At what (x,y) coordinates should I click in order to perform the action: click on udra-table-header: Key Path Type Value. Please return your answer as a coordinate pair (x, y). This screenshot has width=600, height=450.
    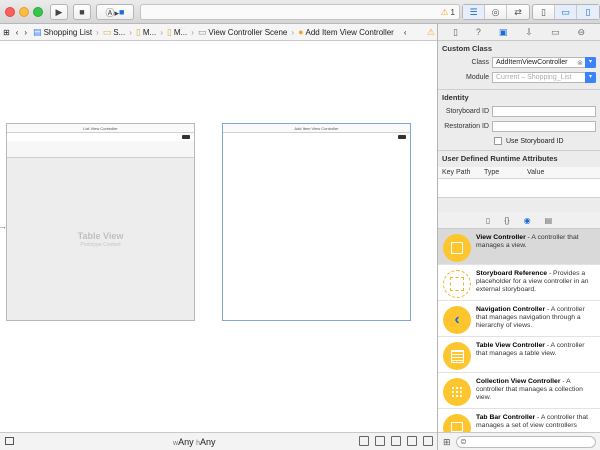
    Looking at the image, I should click on (519, 173).